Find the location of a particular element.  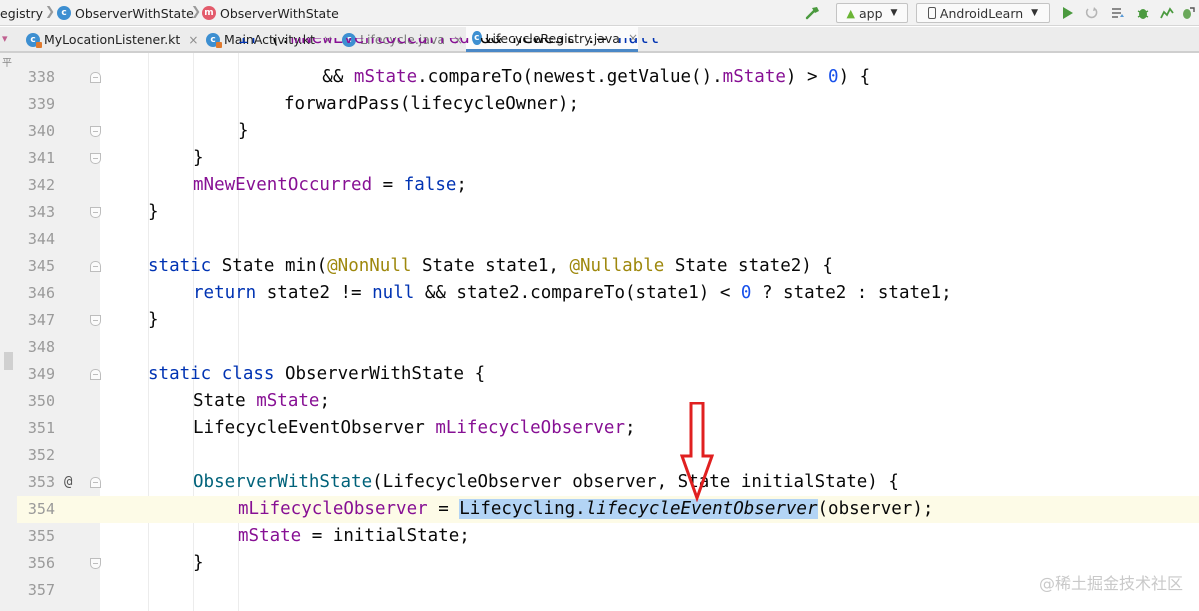

scroll-mark is located at coordinates (8, 361).